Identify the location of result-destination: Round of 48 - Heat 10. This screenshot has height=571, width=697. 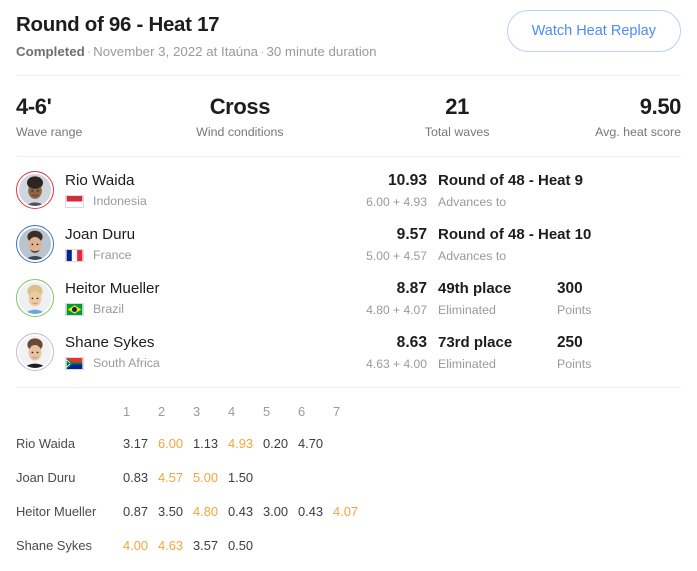
(515, 234).